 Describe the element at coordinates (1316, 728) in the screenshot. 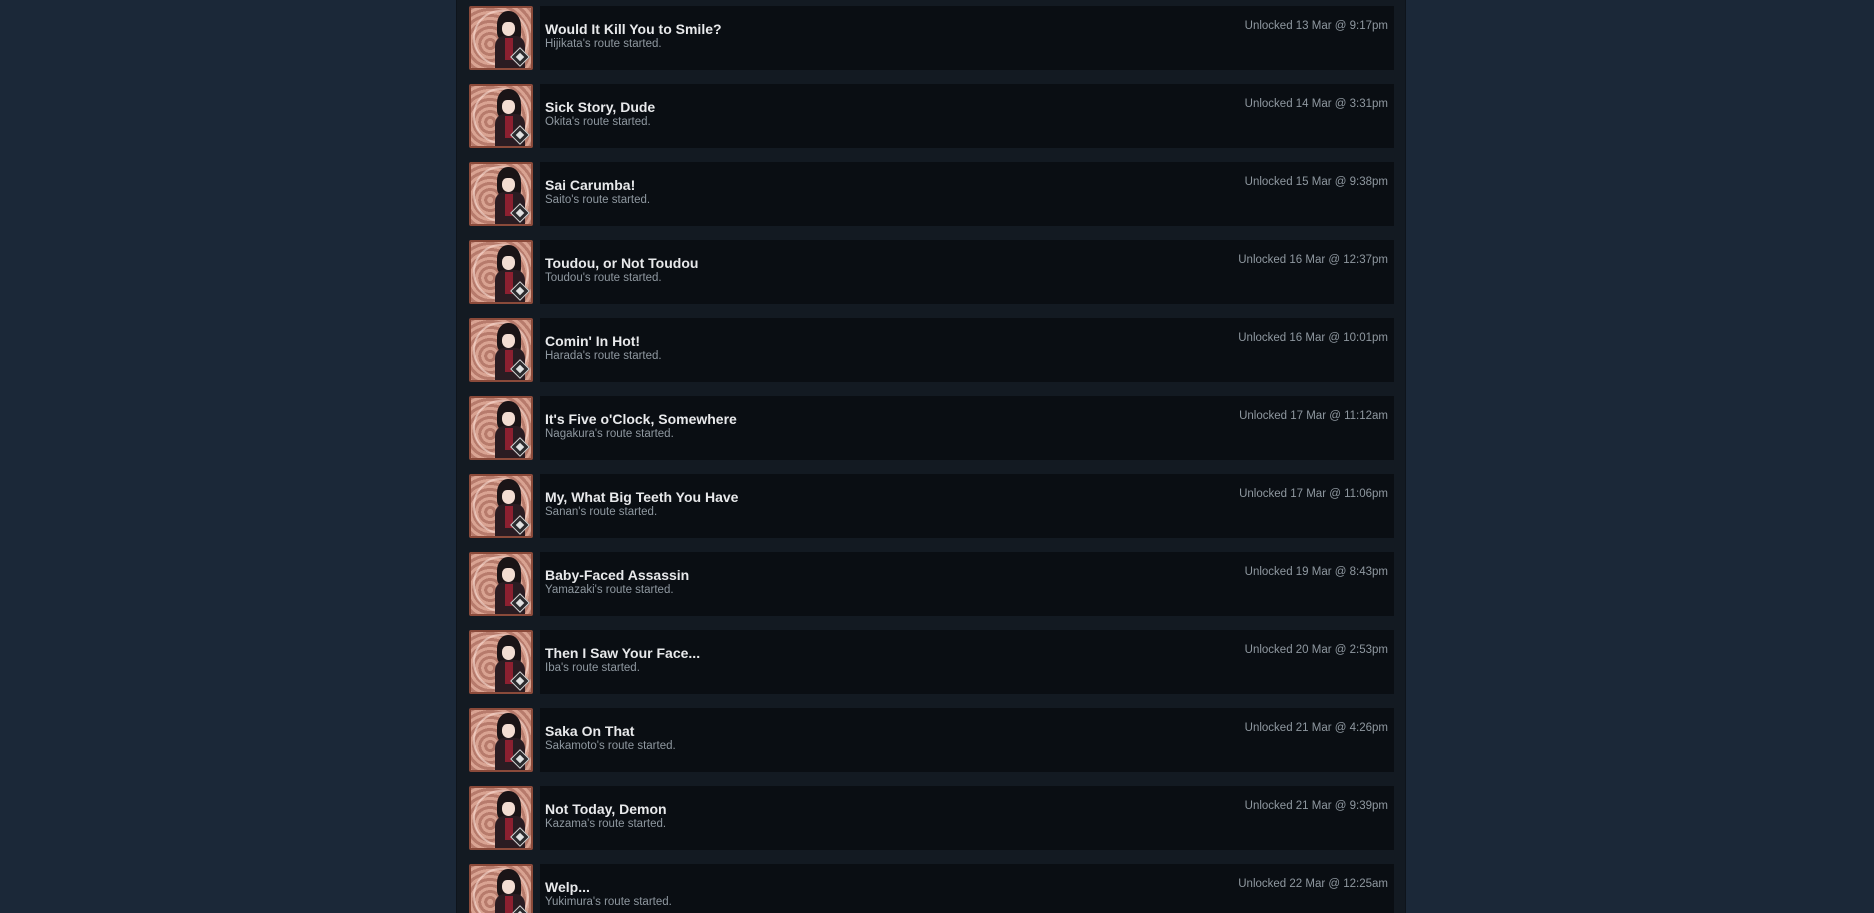

I see `achievement-unlock-time: Unlocked 21 Mar @ 4:26pm` at that location.